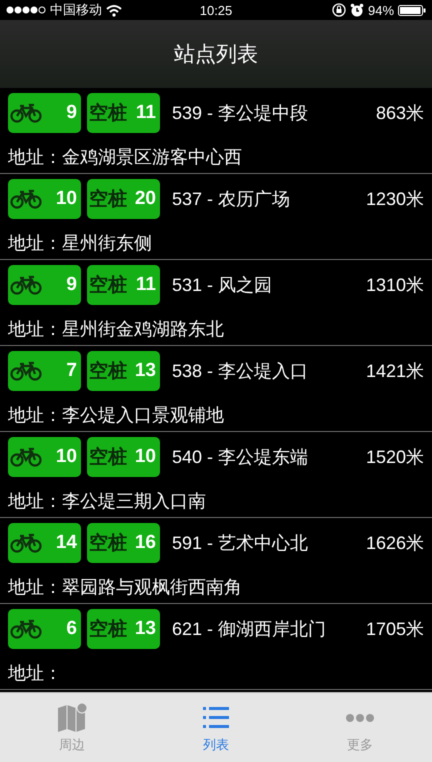 This screenshot has width=432, height=762. Describe the element at coordinates (395, 199) in the screenshot. I see `station-distance: 1230米` at that location.